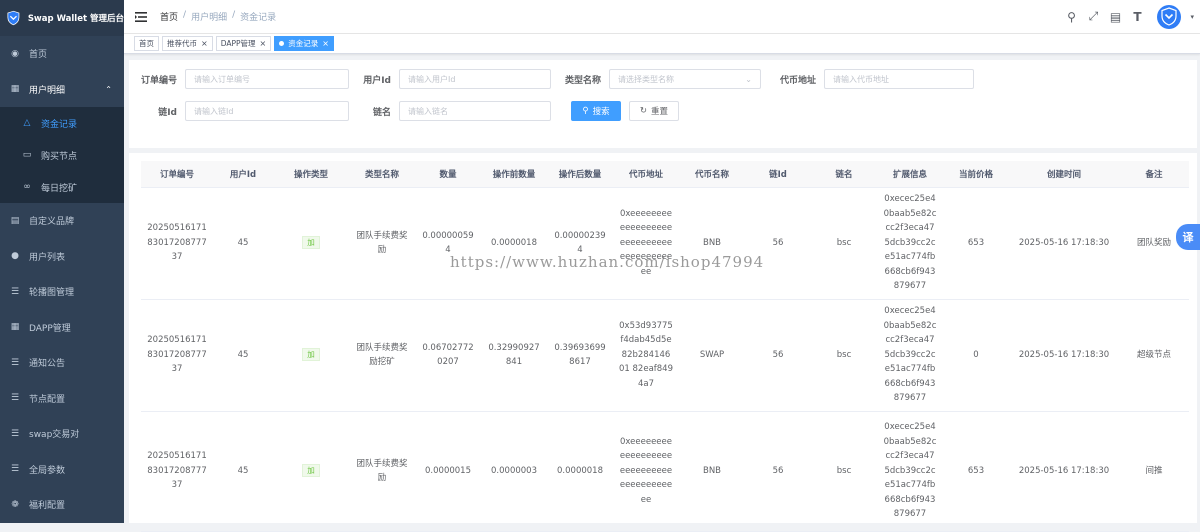  Describe the element at coordinates (282, 43) in the screenshot. I see `active-dot-icon` at that location.